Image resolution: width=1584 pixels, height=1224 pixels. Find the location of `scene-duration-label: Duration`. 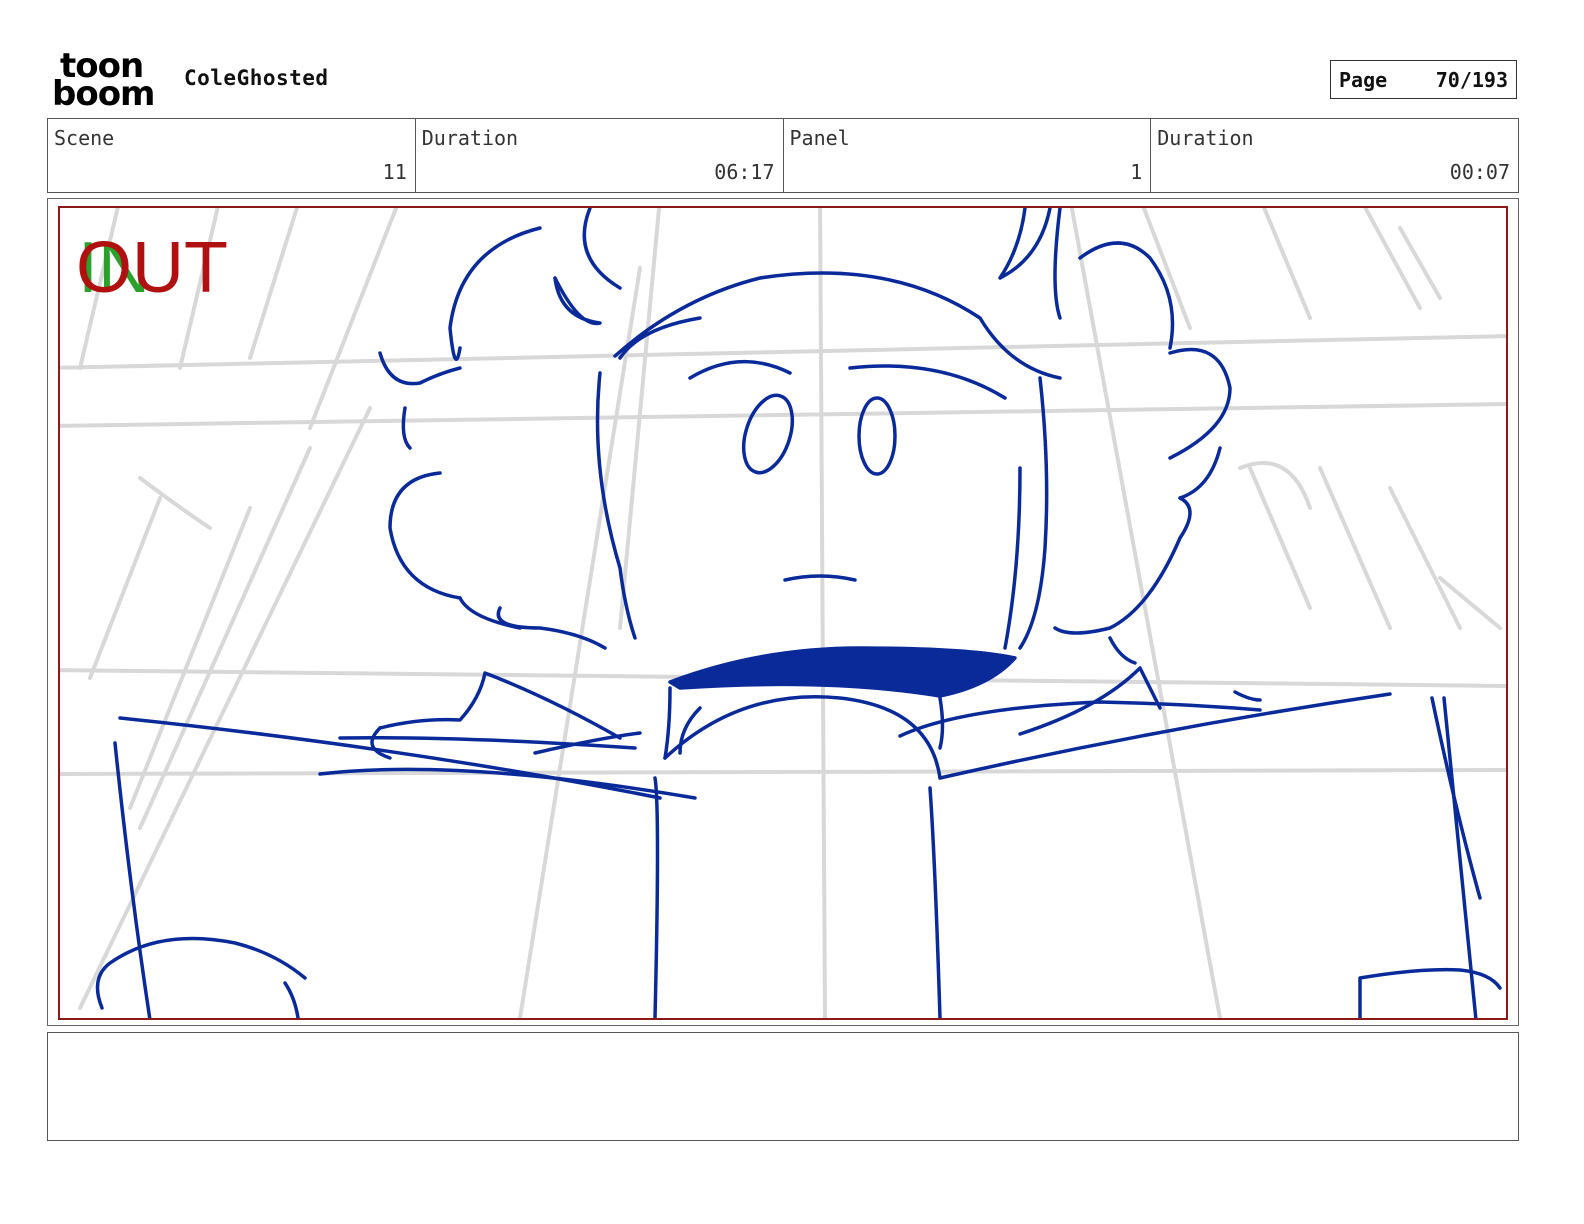

scene-duration-label: Duration is located at coordinates (470, 138).